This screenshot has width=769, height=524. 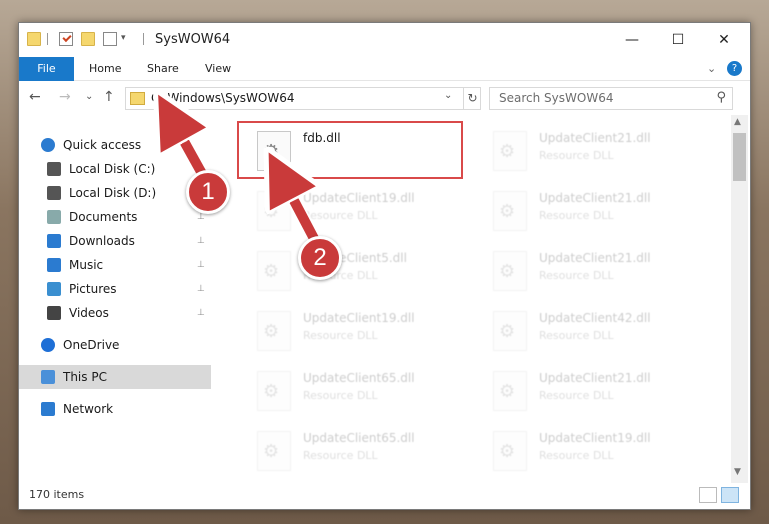 What do you see at coordinates (112, 169) in the screenshot?
I see `sidebar-item-label: Local Disk (C:)` at bounding box center [112, 169].